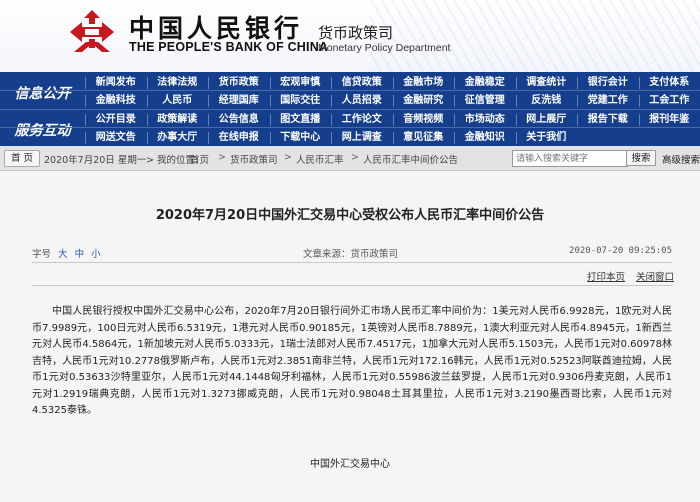 The height and width of the screenshot is (502, 700). Describe the element at coordinates (95, 160) in the screenshot. I see `current-date: 2020年7月20日 星期一` at that location.